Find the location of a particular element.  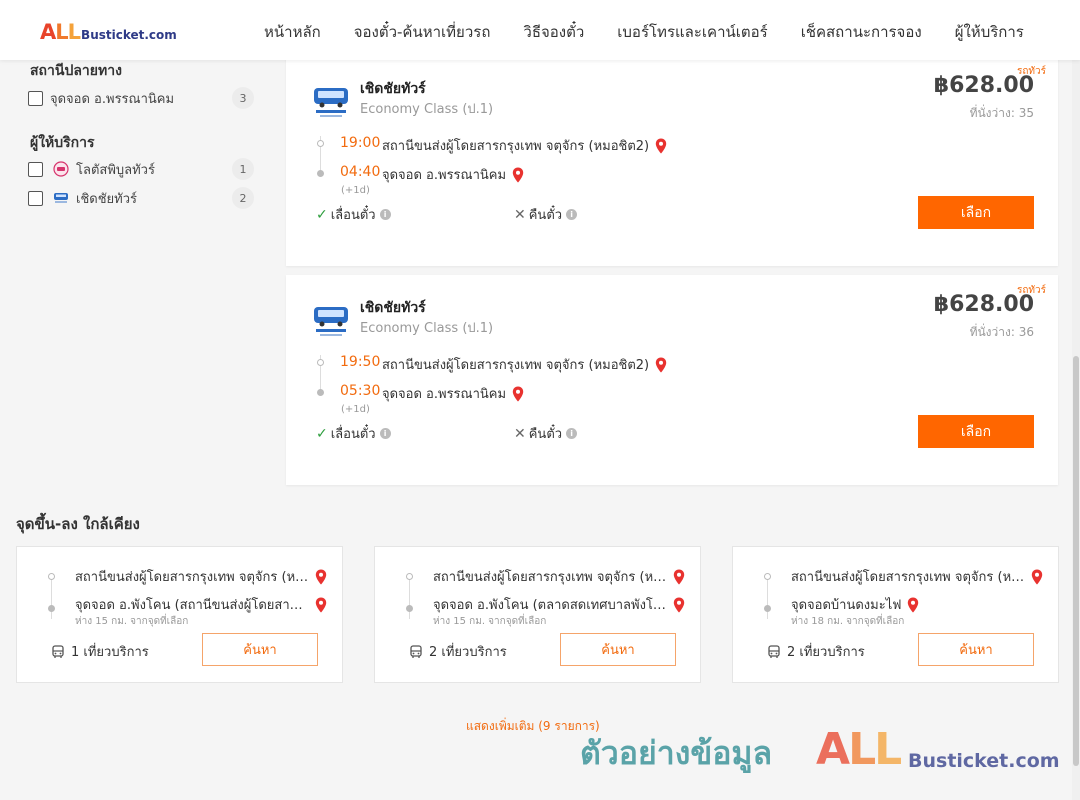

nearby-trips-label: 2 เที่ยวบริการ is located at coordinates (826, 652).